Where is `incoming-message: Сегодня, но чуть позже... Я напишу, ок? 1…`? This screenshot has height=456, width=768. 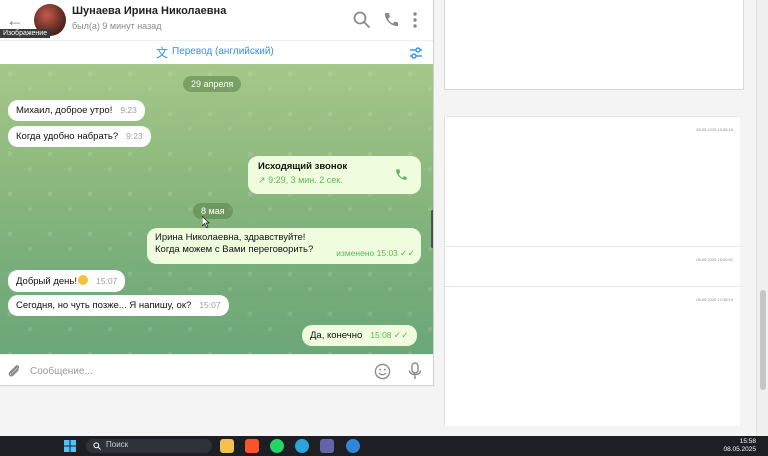 incoming-message: Сегодня, но чуть позже... Я напишу, ок? 1… is located at coordinates (118, 305).